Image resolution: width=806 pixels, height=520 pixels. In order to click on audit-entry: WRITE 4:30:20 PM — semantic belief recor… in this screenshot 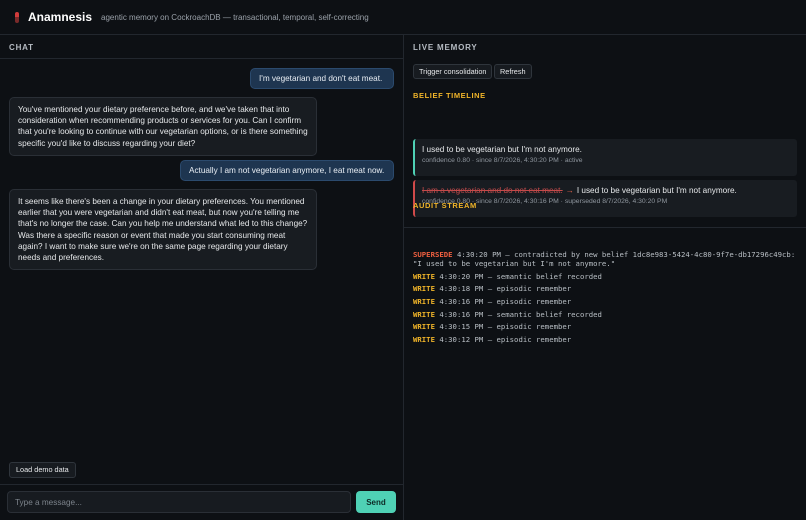, I will do `click(605, 276)`.